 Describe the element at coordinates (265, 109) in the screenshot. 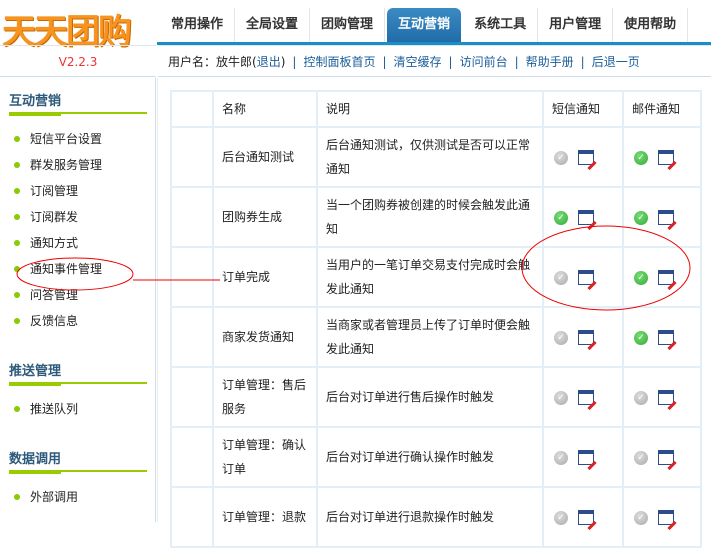

I see `column-header: 名称` at that location.